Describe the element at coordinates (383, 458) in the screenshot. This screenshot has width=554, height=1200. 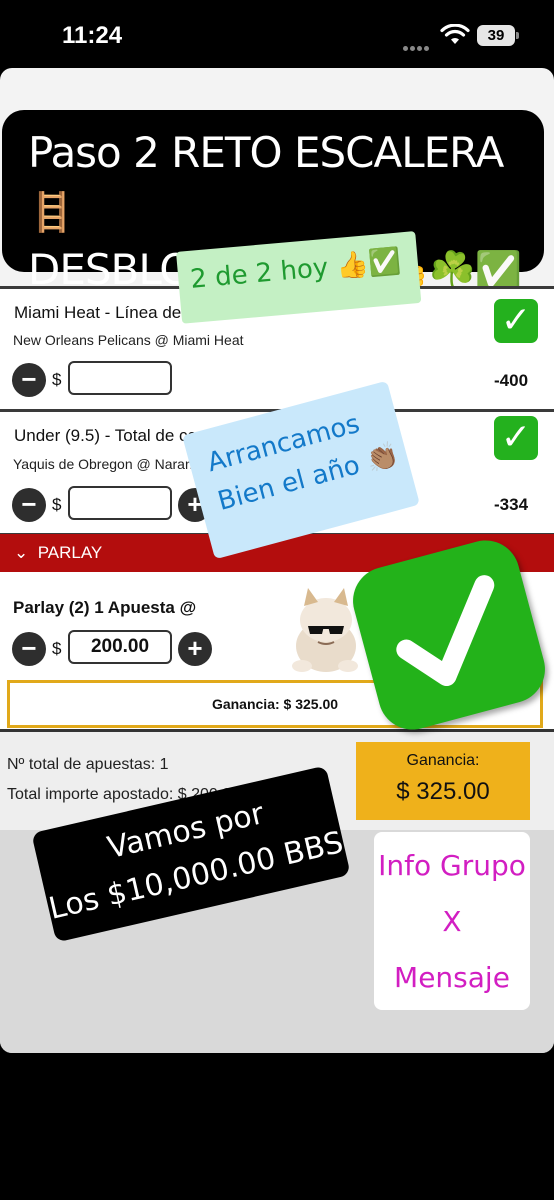
I see `clapping-icon: 👏🏽` at that location.